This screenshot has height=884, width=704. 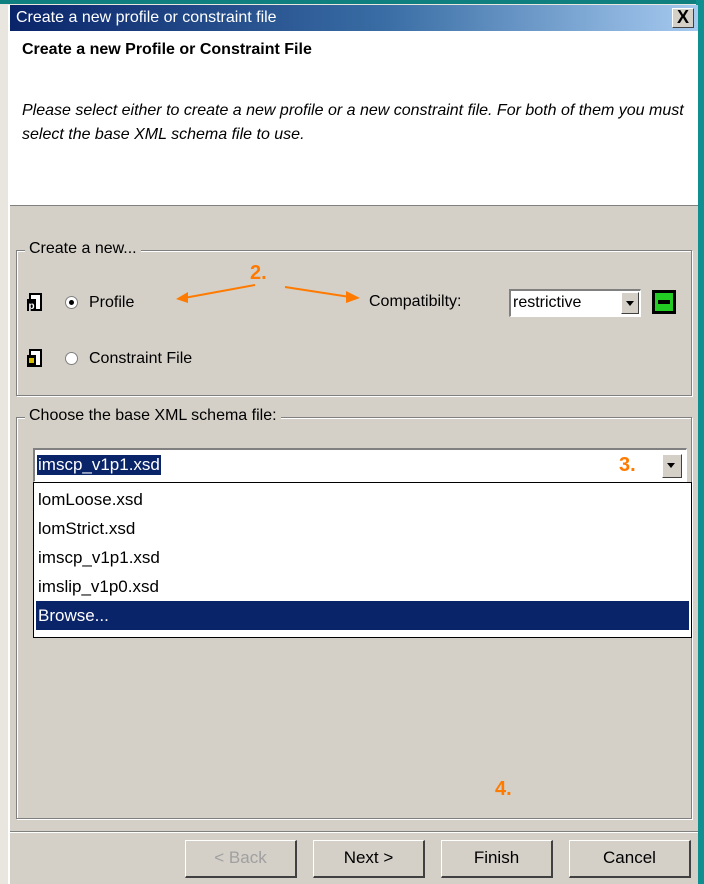 I want to click on constraint-file-icon, so click(x=34, y=358).